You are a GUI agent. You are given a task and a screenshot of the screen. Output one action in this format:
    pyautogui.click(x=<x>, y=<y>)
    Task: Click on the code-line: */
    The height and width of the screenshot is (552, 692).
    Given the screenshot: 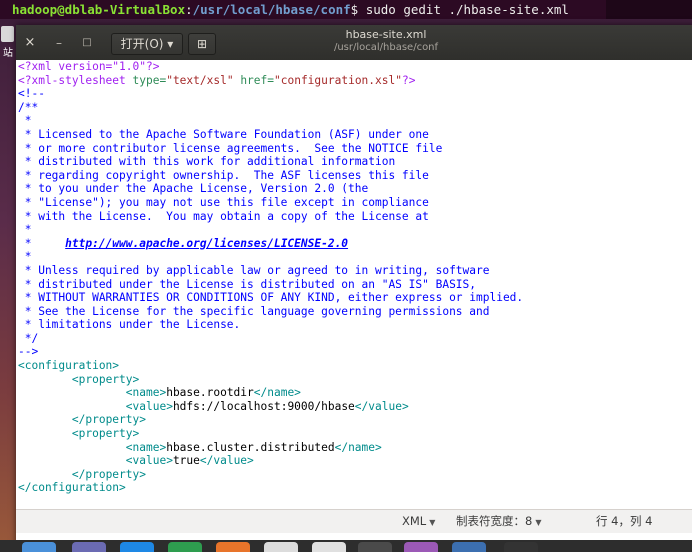 What is the action you would take?
    pyautogui.click(x=355, y=339)
    